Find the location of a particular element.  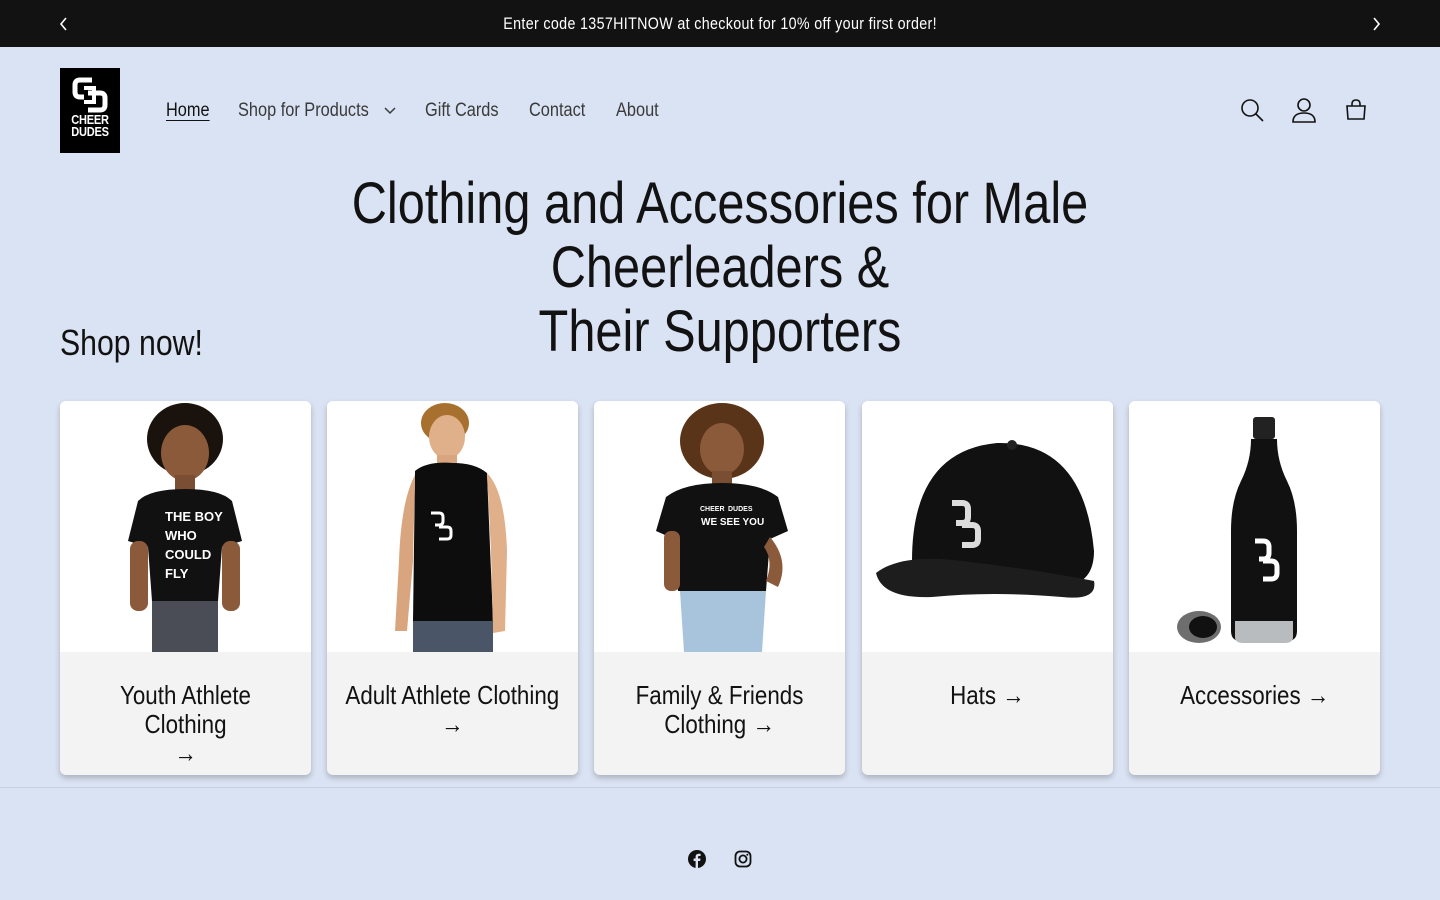

collection-title-line: Hats → is located at coordinates (987, 695).